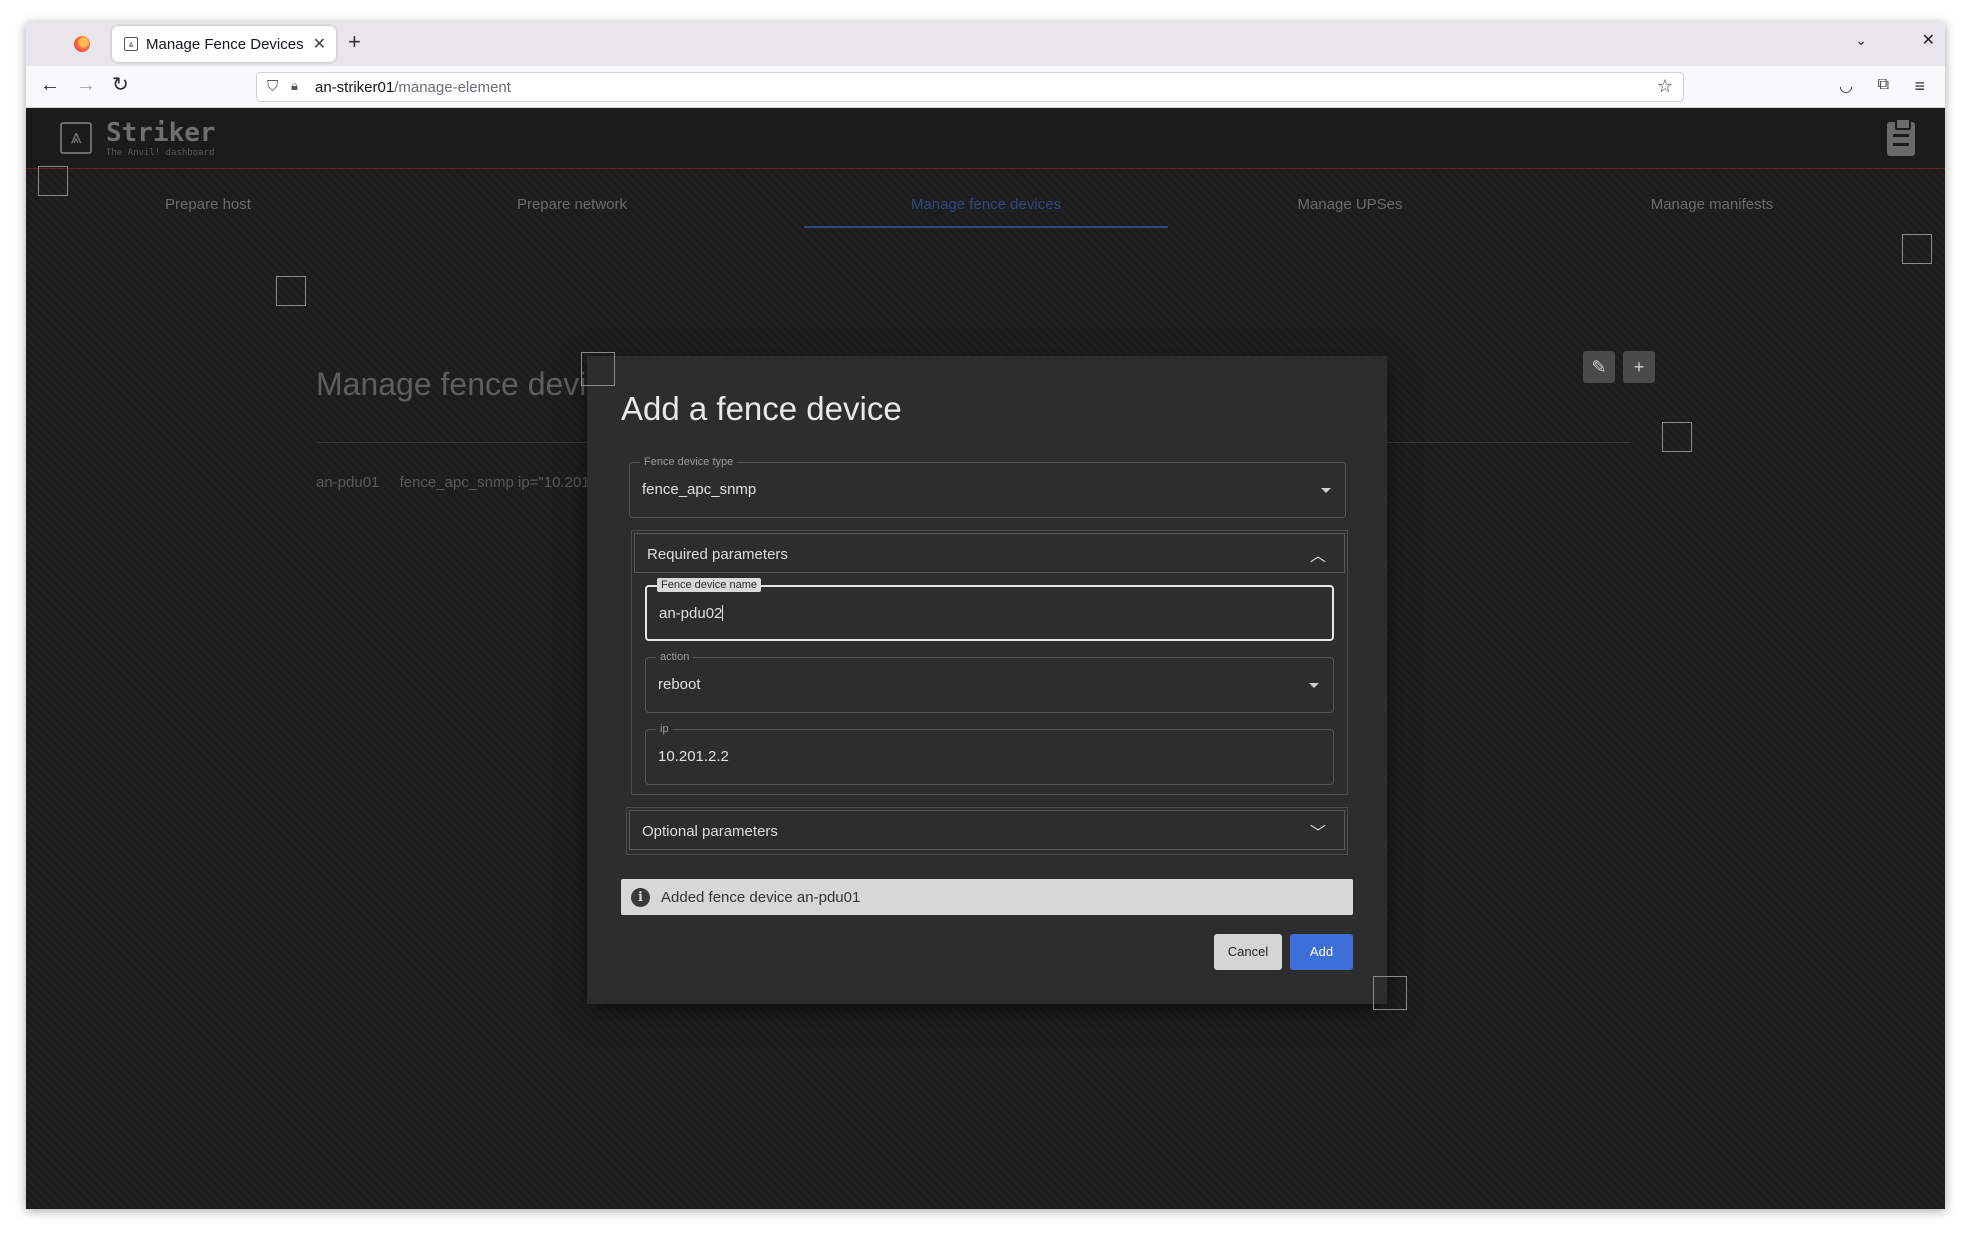 The width and height of the screenshot is (1972, 1238). I want to click on fence-device-type-value: fence_apc_snmp, so click(699, 489).